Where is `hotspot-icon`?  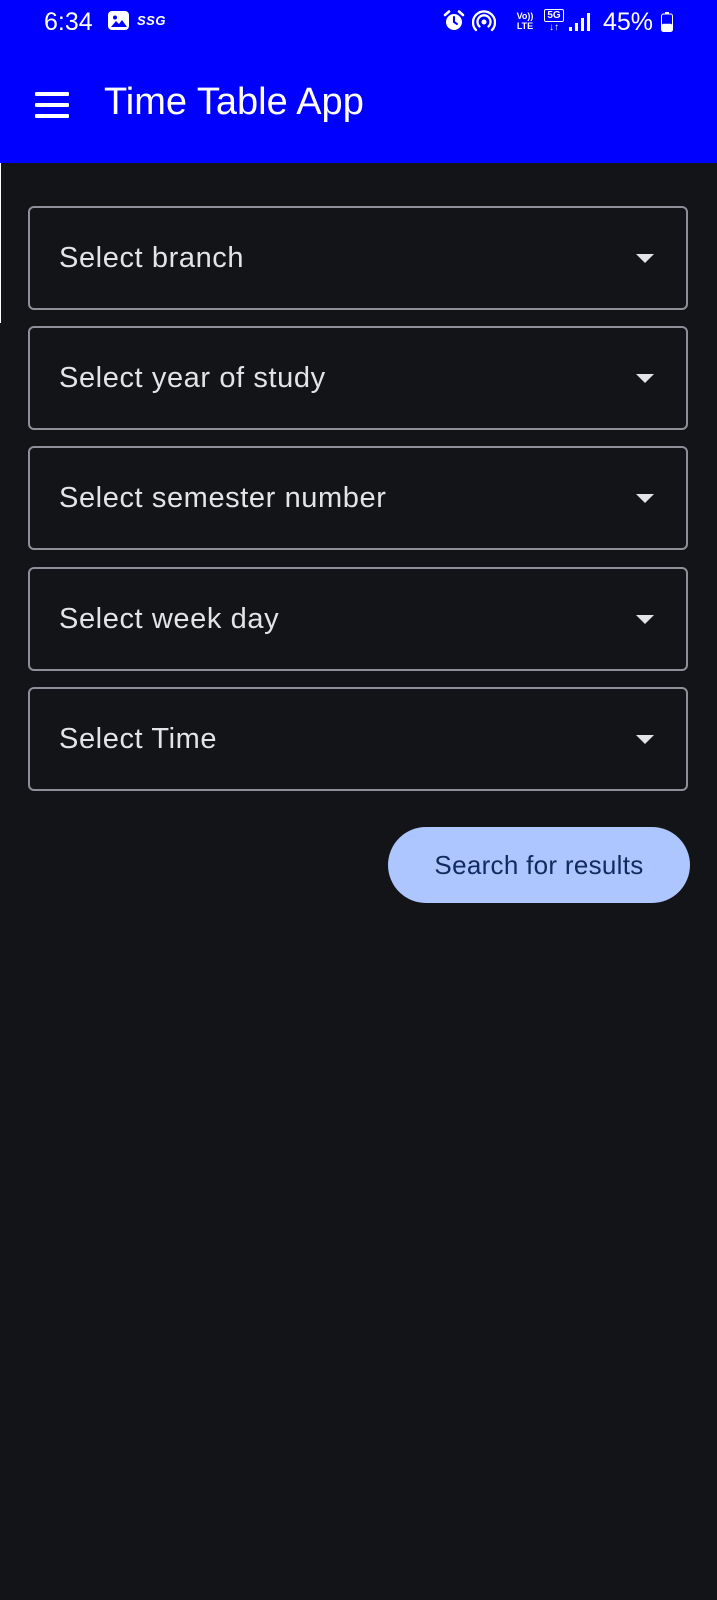
hotspot-icon is located at coordinates (484, 21).